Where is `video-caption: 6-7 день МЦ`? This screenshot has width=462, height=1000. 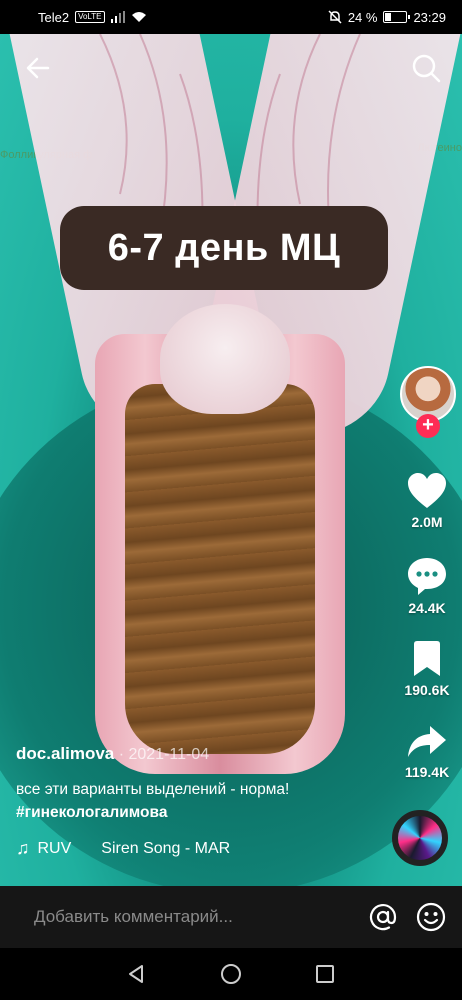
video-caption: 6-7 день МЦ is located at coordinates (224, 247).